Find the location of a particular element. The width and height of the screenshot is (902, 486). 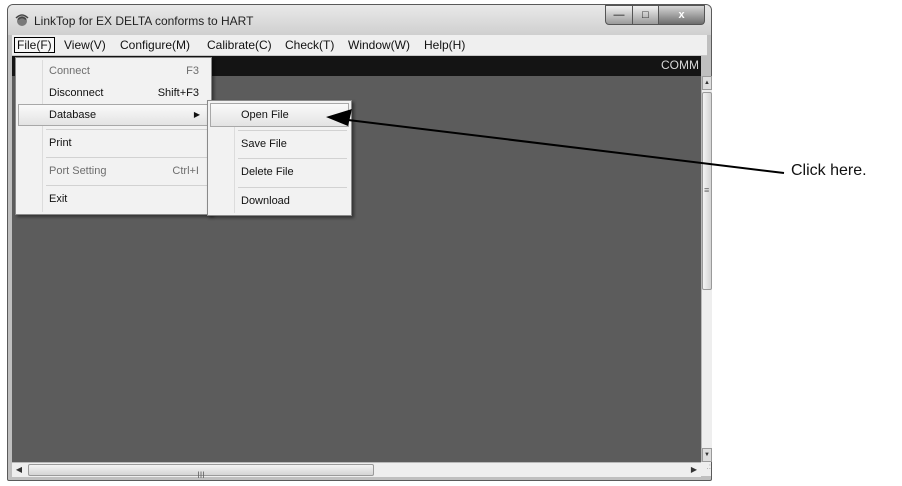

callout-text: Click here. is located at coordinates (829, 170).